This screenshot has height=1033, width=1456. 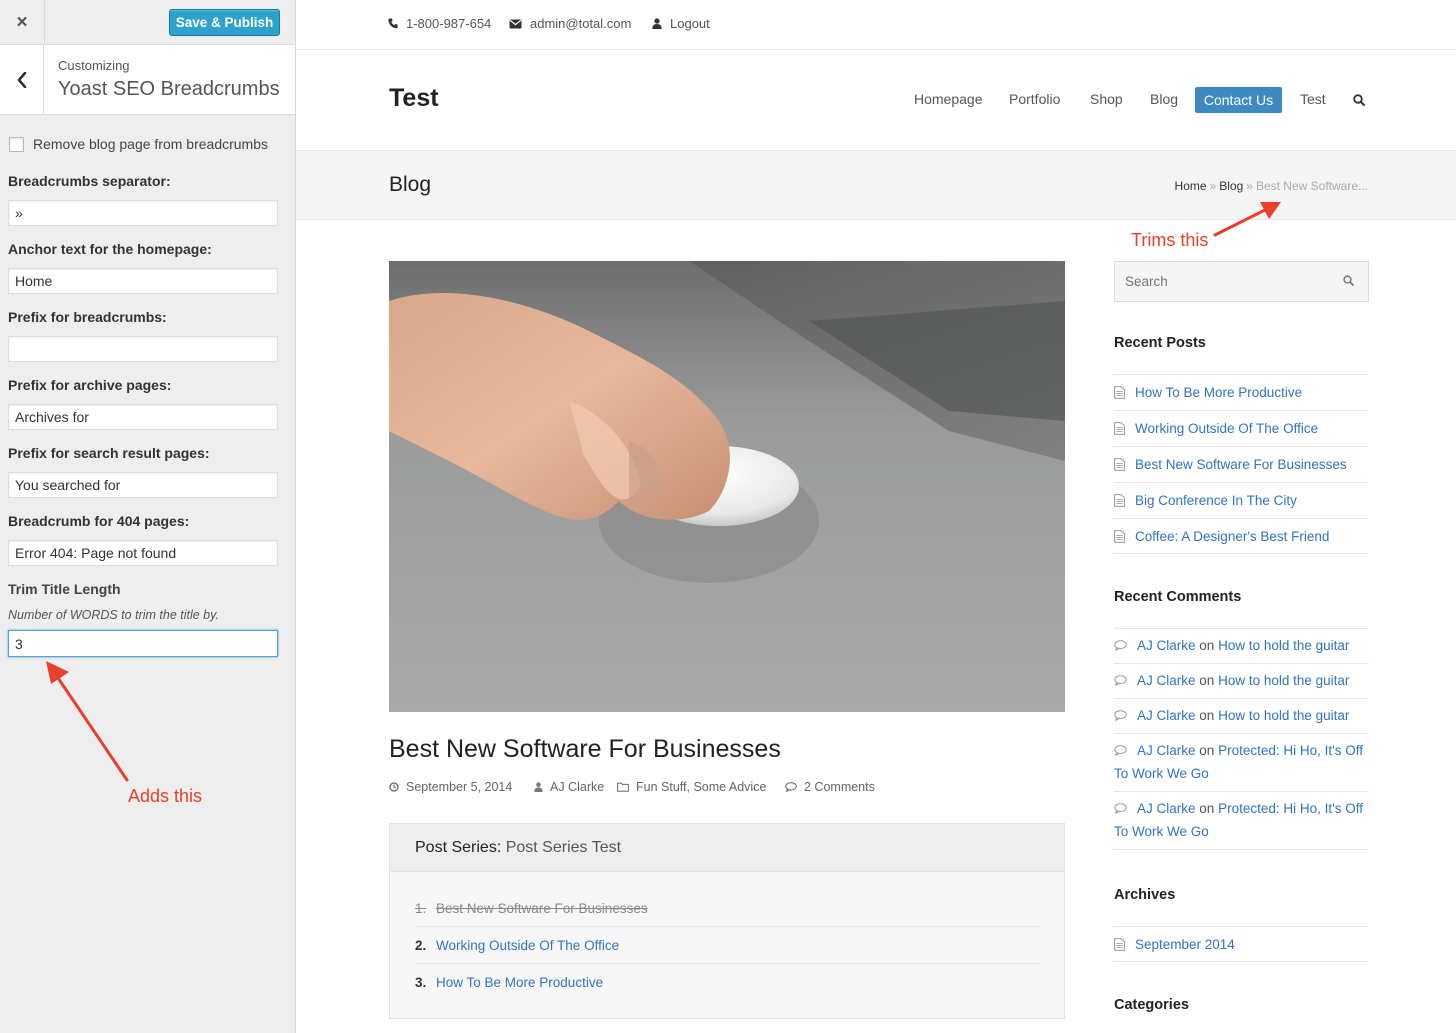 What do you see at coordinates (94, 65) in the screenshot?
I see `customizing-label: Customizing` at bounding box center [94, 65].